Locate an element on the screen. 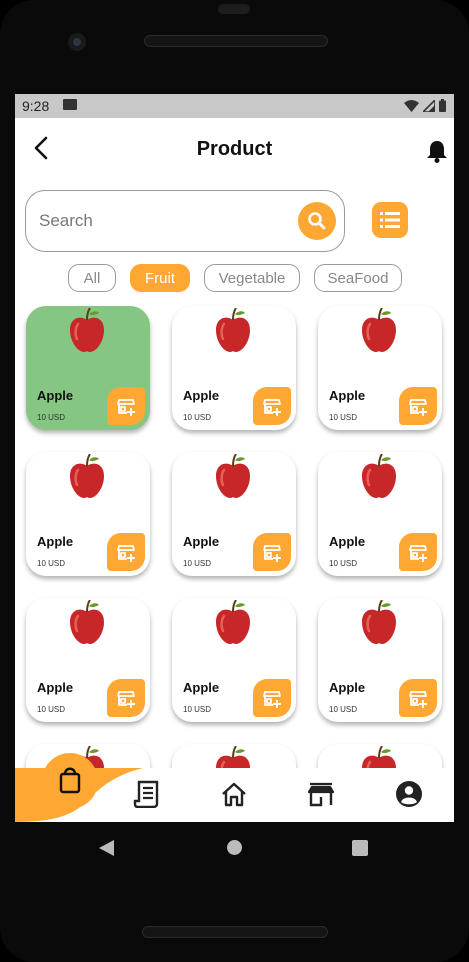 This screenshot has height=962, width=469. image-notification-icon is located at coordinates (70, 104).